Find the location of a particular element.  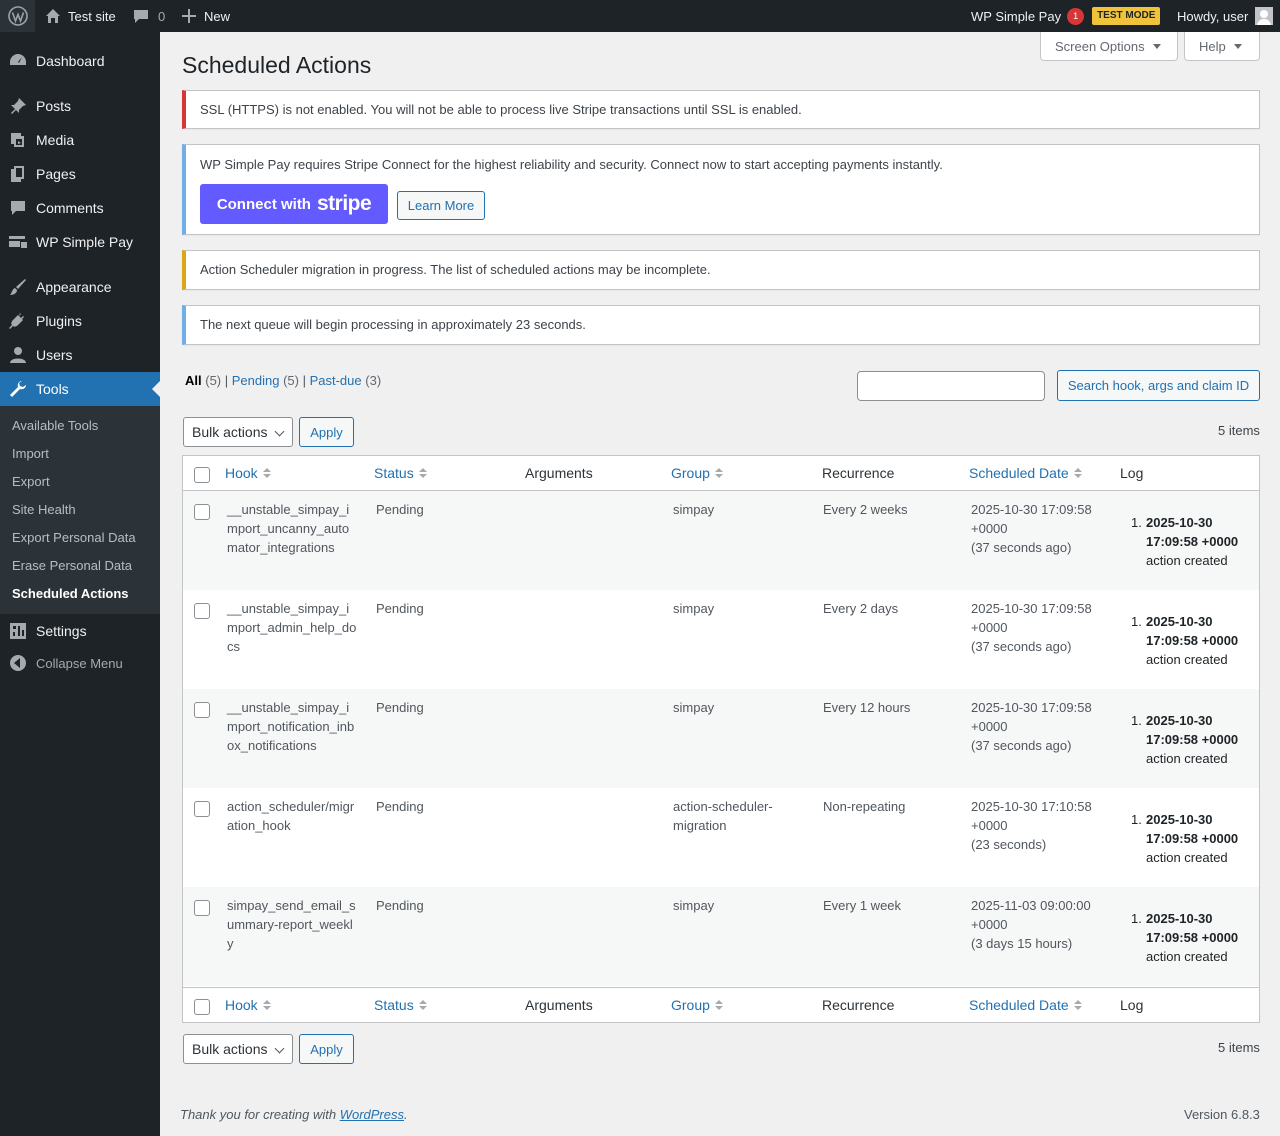

search-button: Search hook, args and claim ID is located at coordinates (1158, 385).